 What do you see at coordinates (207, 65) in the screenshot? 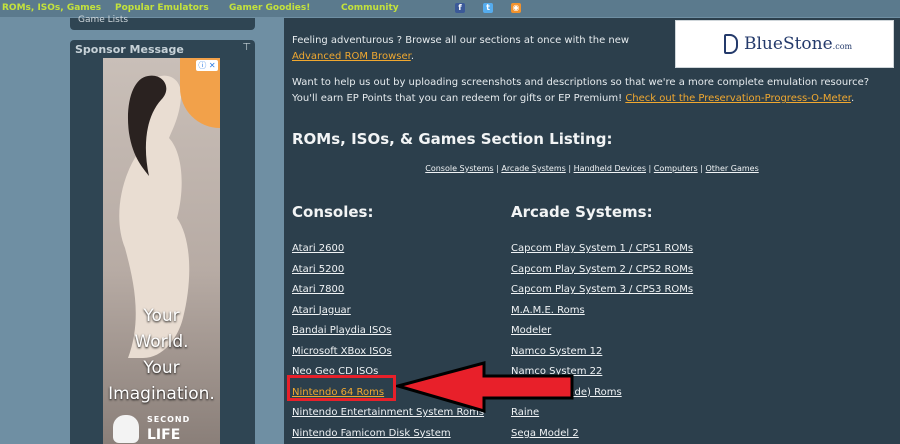
I see `ad-info-icon: ⓘ ✕` at bounding box center [207, 65].